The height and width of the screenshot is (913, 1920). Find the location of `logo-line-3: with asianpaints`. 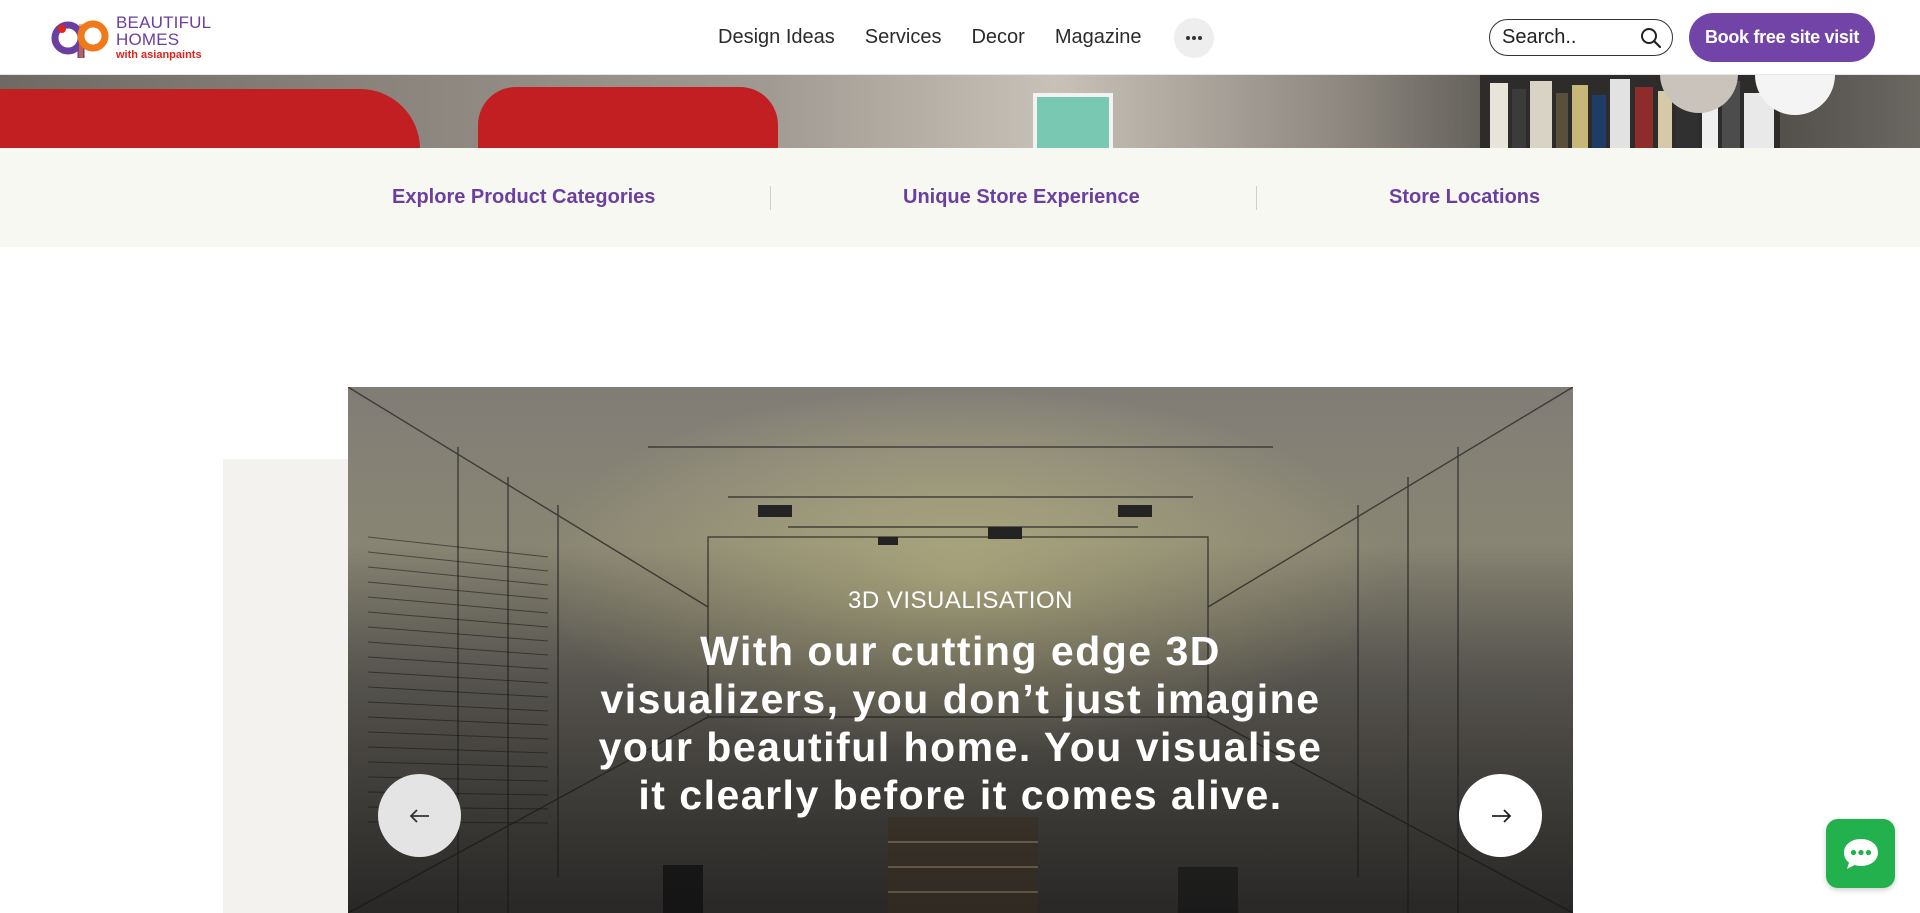

logo-line-3: with asianpaints is located at coordinates (159, 54).